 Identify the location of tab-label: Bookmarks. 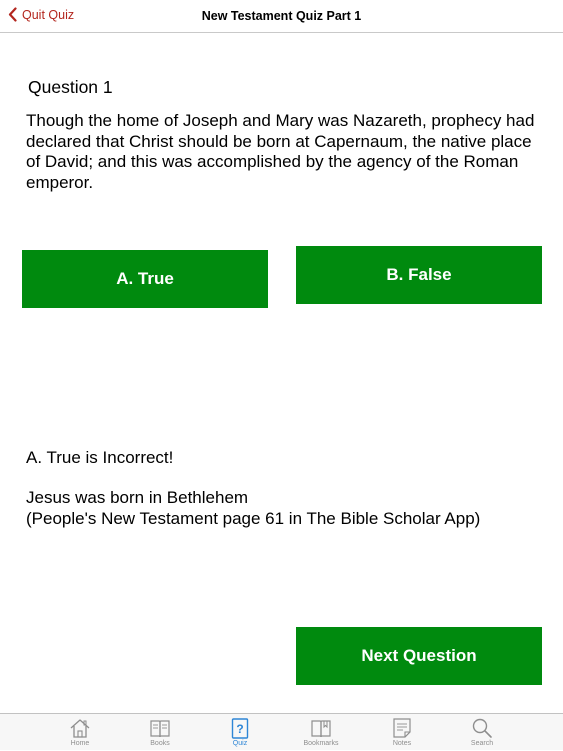
(321, 743).